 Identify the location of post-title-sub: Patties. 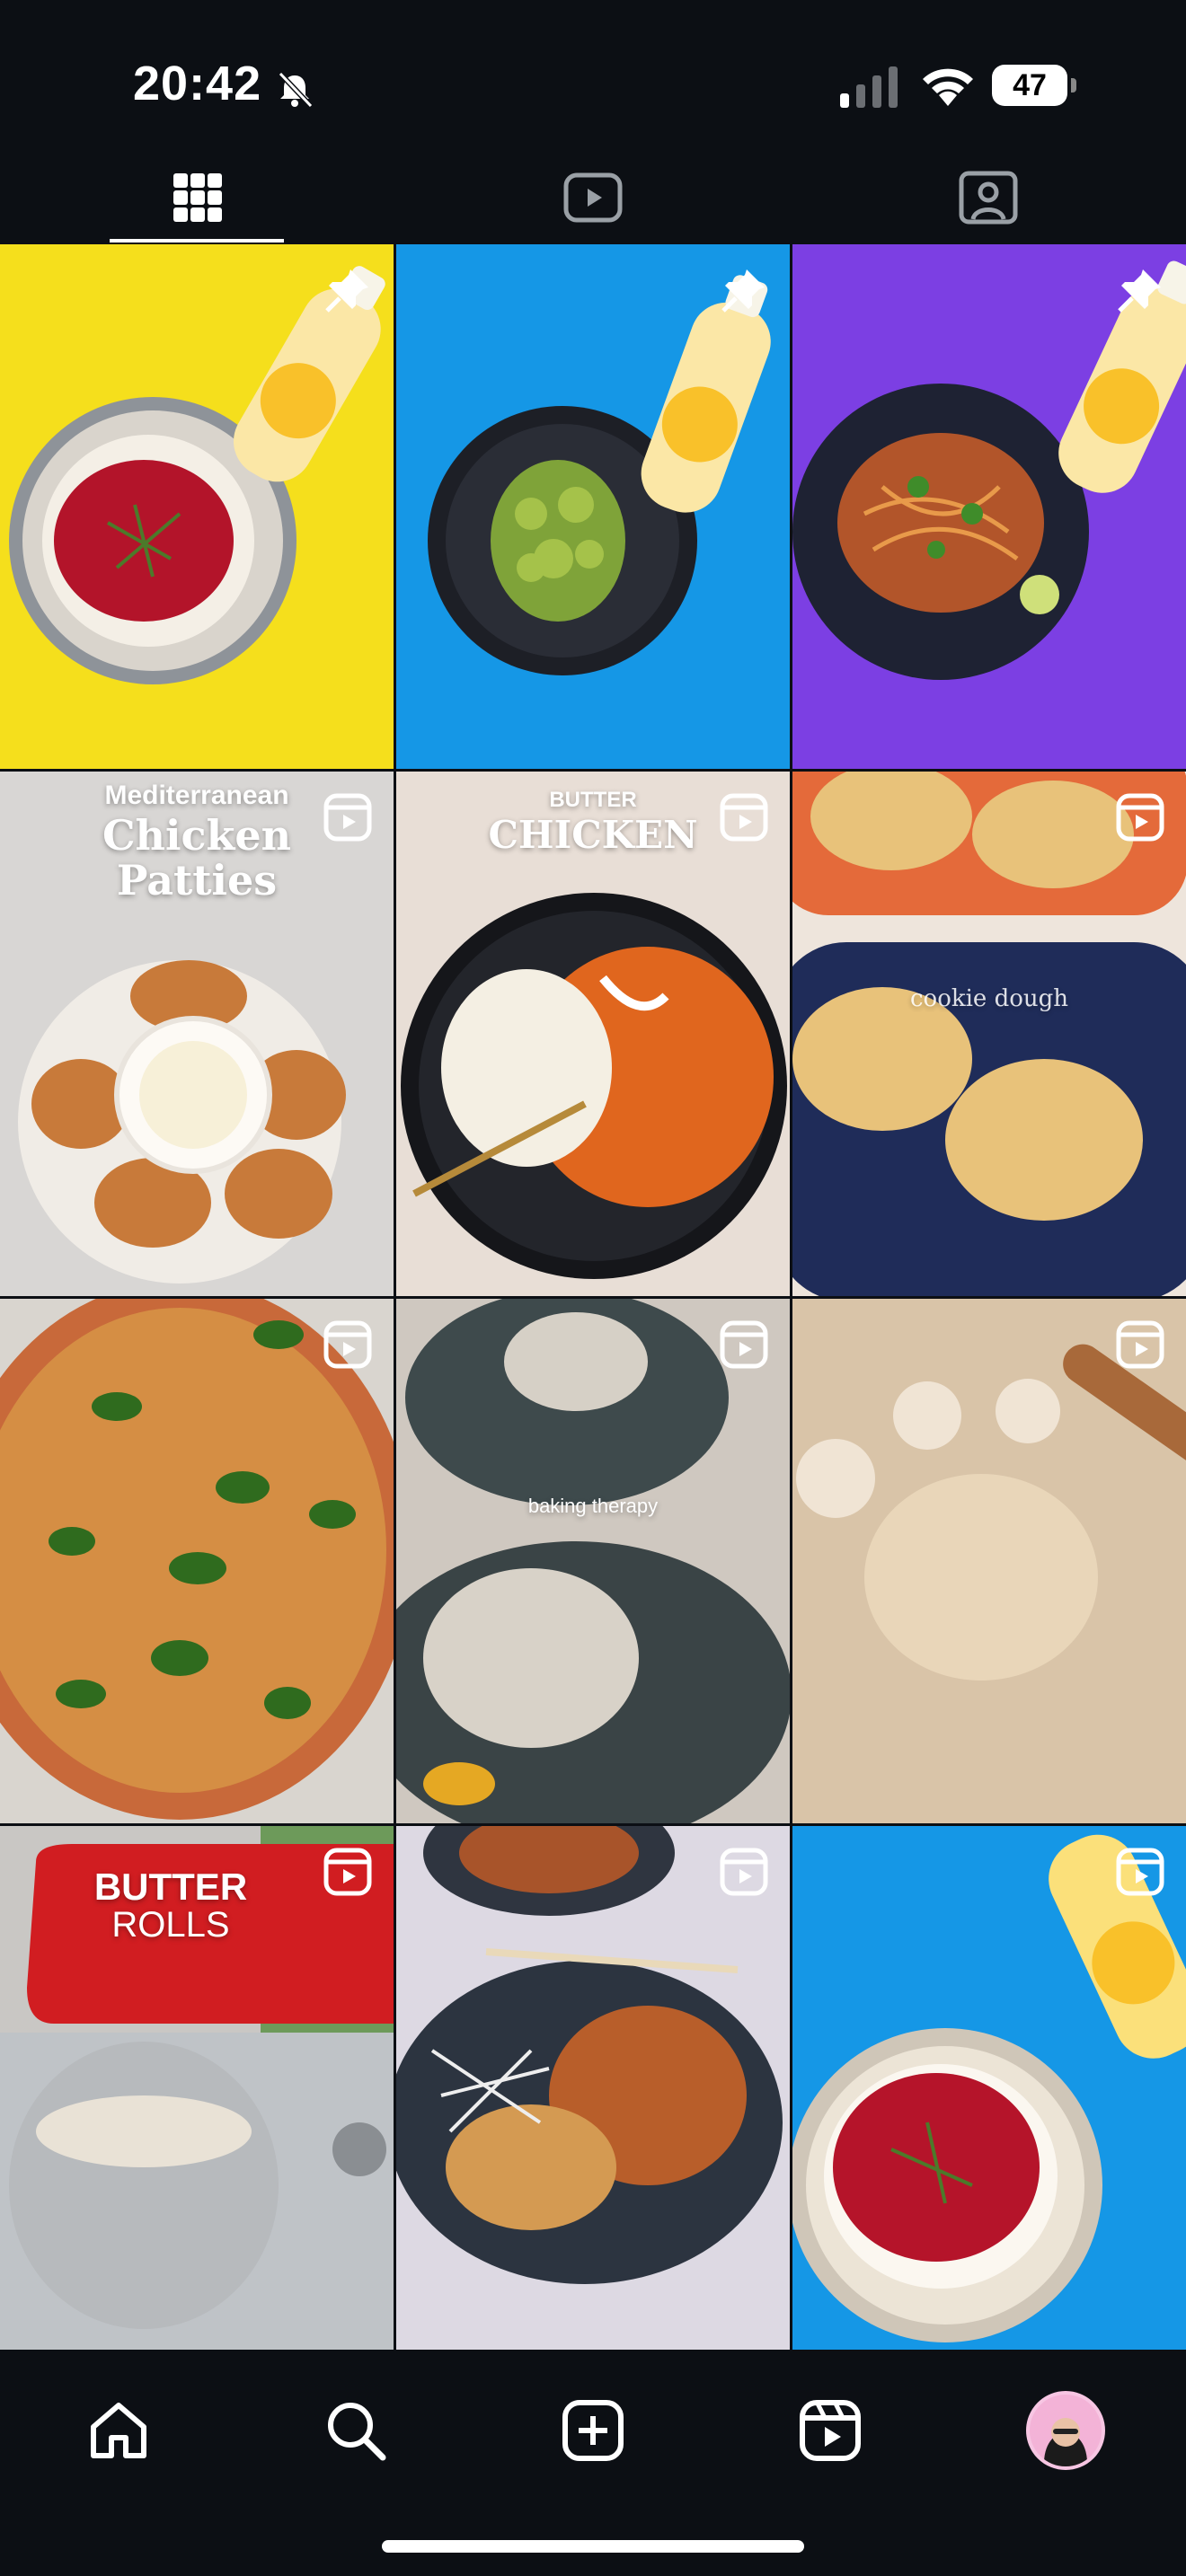
(197, 880).